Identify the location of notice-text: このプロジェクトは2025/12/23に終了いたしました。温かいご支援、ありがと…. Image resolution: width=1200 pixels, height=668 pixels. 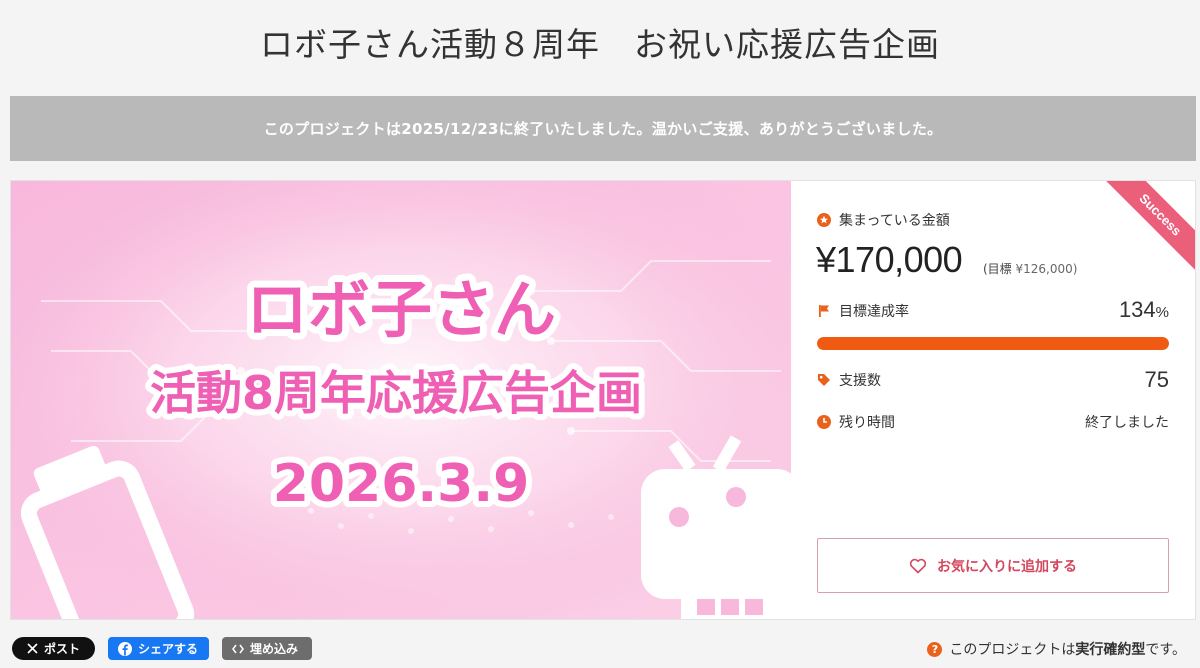
(603, 129).